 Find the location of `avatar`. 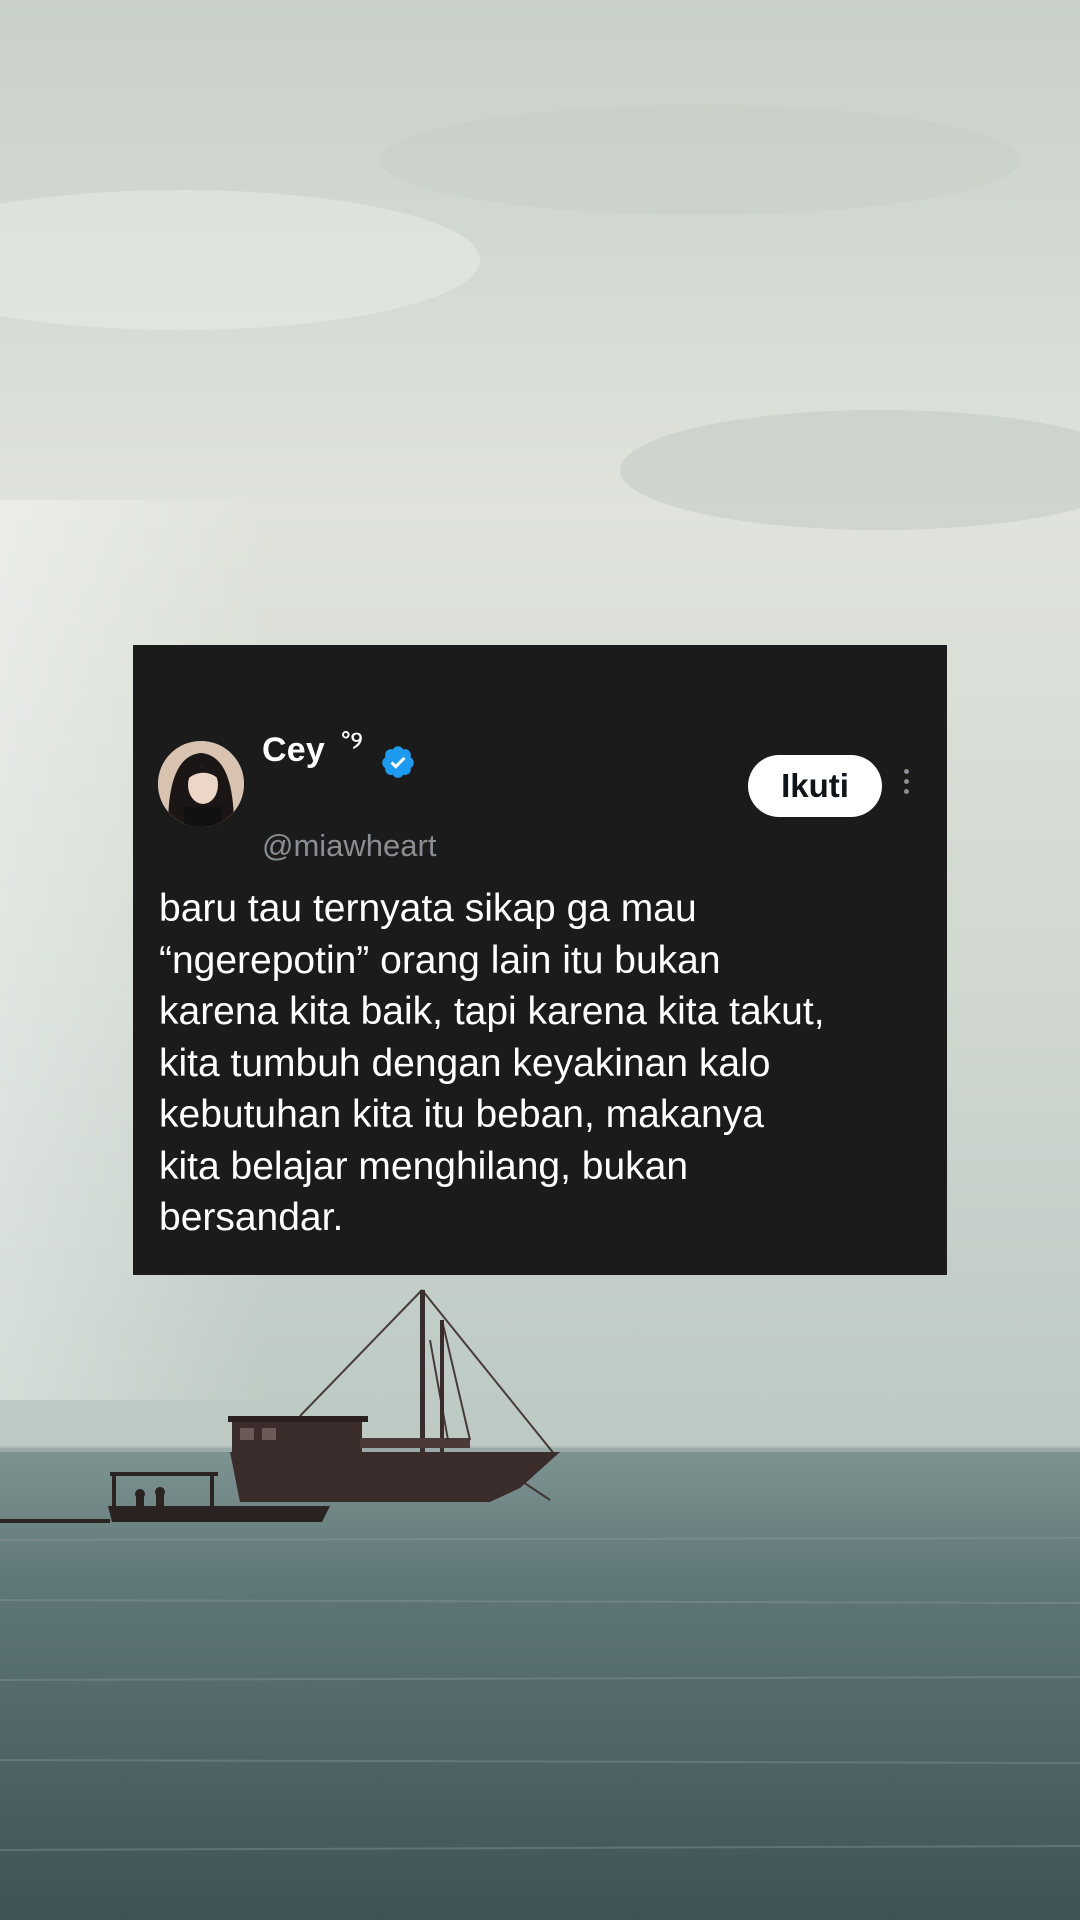

avatar is located at coordinates (201, 784).